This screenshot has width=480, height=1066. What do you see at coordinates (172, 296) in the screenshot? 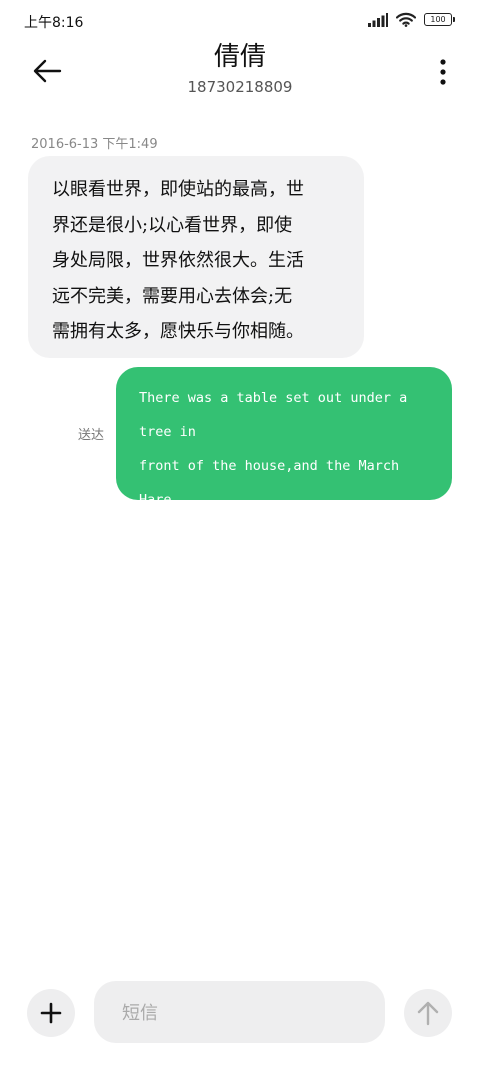
I see `message-line: 远不完美，需要用心去体会;无` at bounding box center [172, 296].